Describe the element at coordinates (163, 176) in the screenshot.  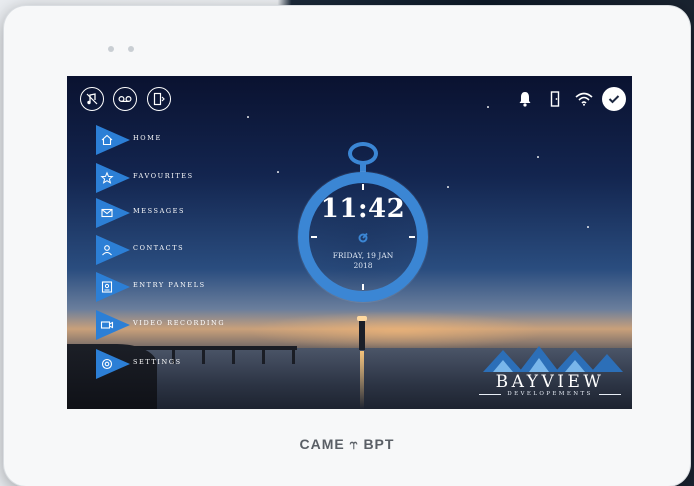
I see `menu-item-label: FAVOURITES` at that location.